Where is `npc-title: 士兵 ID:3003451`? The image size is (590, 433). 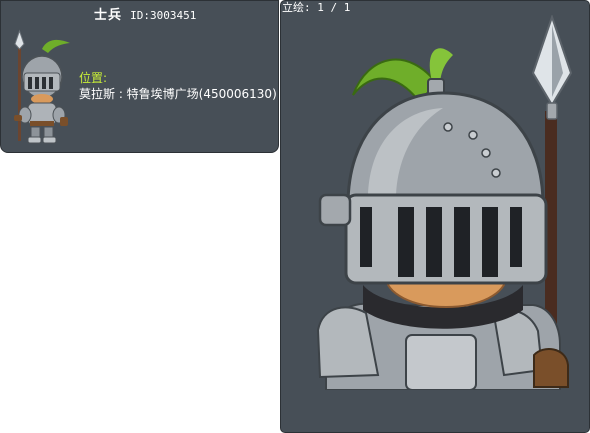
npc-title: 士兵 ID:3003451 is located at coordinates (145, 16).